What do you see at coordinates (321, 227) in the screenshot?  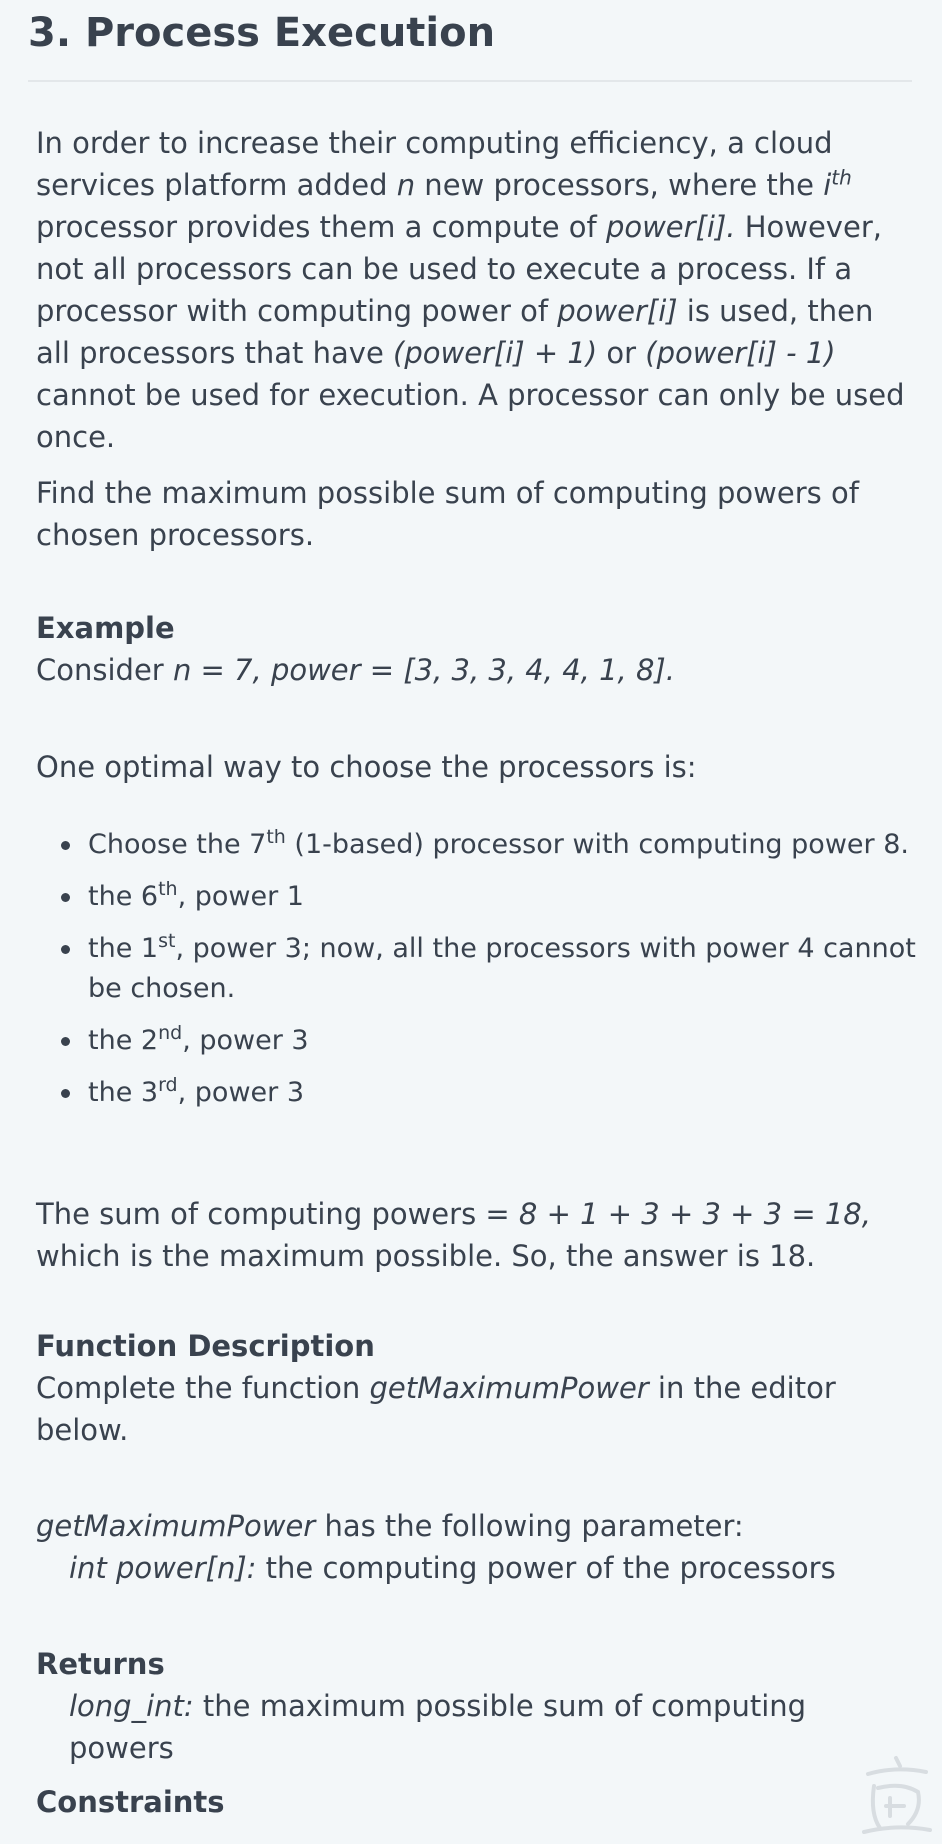 I see `intro-text-3: processor provides them a compute of` at bounding box center [321, 227].